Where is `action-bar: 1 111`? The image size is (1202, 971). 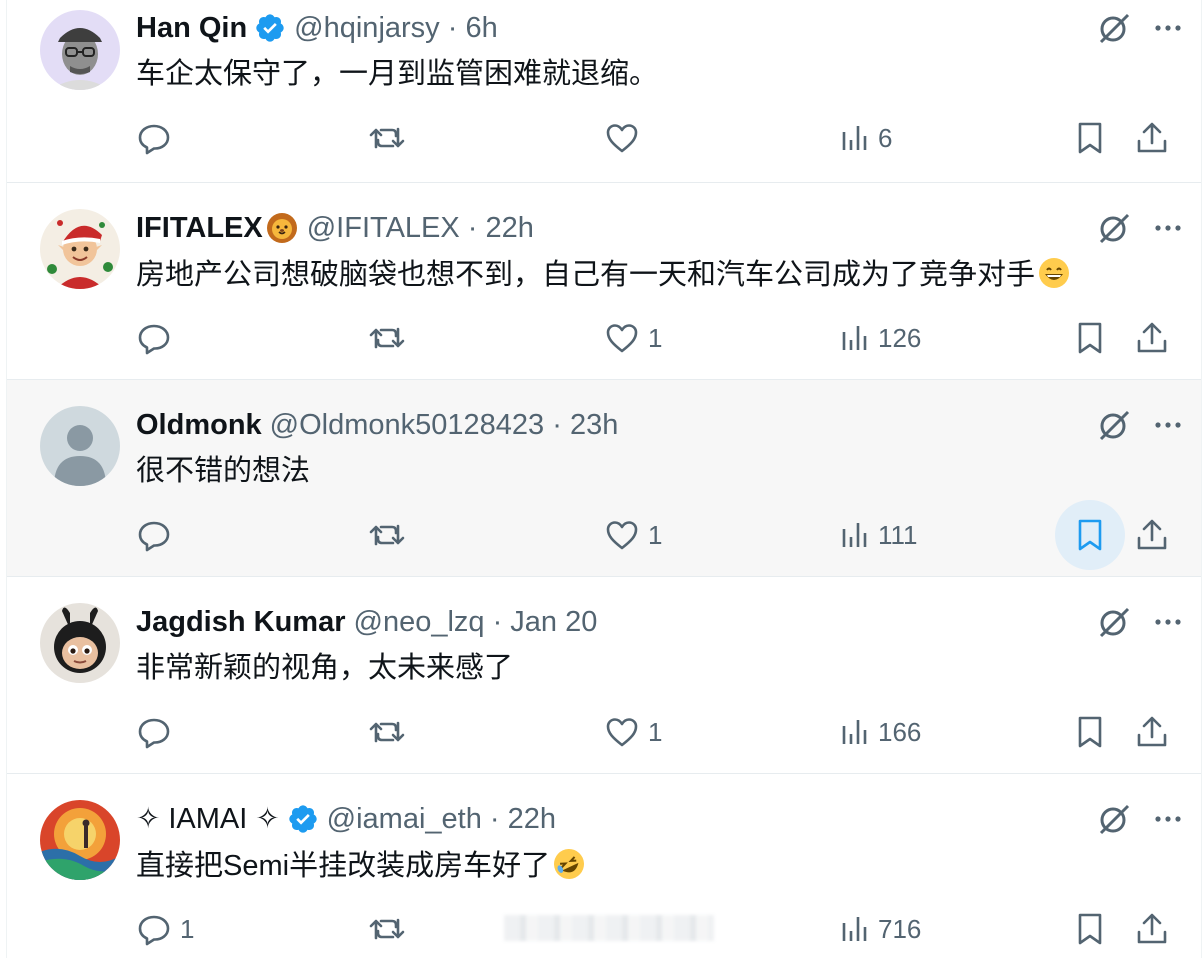
action-bar: 1 111 is located at coordinates (660, 535).